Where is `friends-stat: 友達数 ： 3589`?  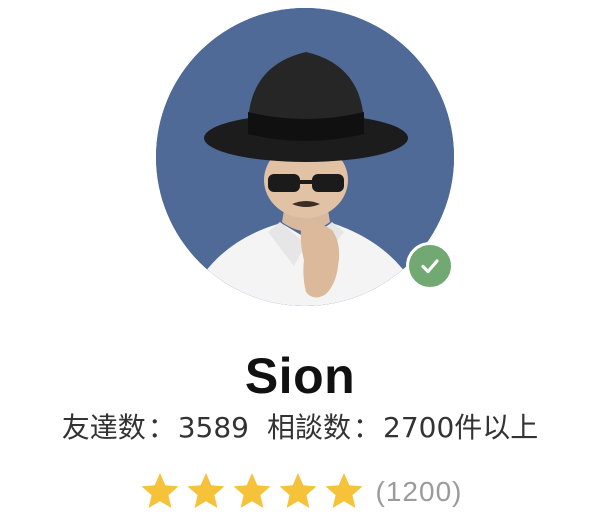 friends-stat: 友達数 ： 3589 is located at coordinates (155, 428).